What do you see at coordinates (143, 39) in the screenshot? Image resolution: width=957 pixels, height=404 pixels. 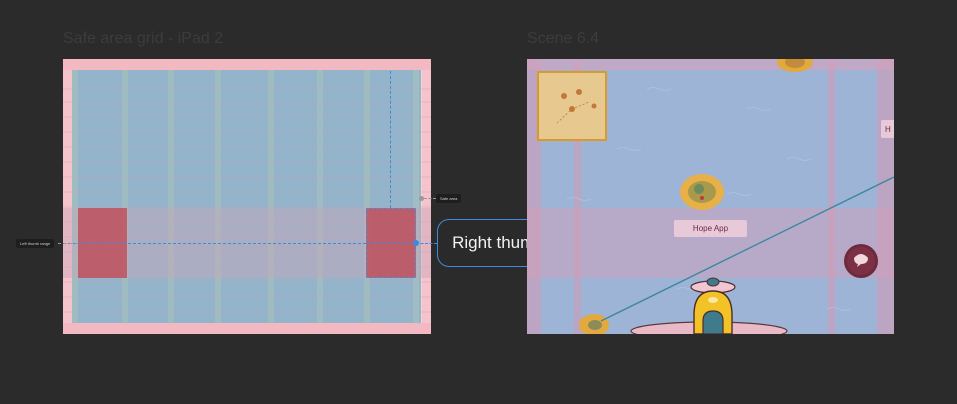 I see `grid-frame-title: Safe area grid - iPad 2` at bounding box center [143, 39].